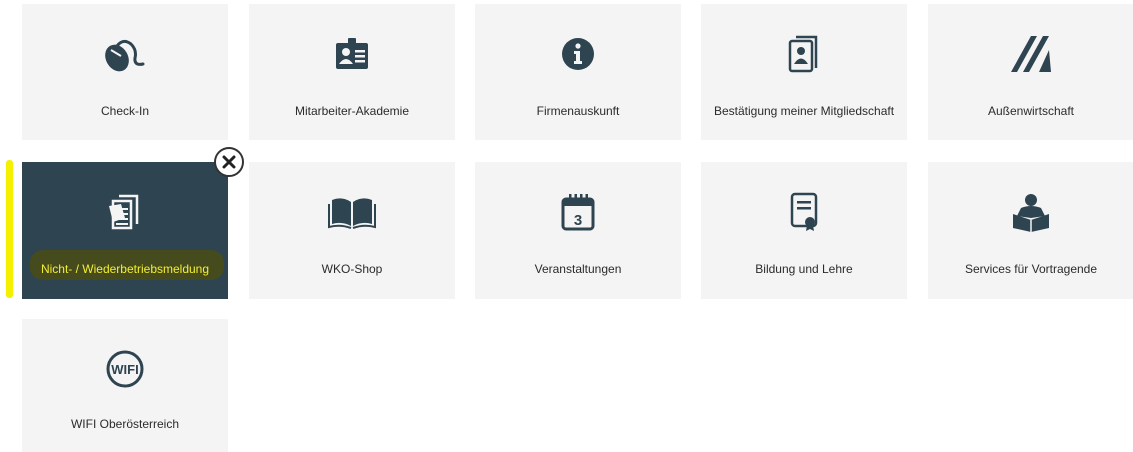 This screenshot has height=452, width=1133. I want to click on wifi-logo-icon: WIFI, so click(125, 369).